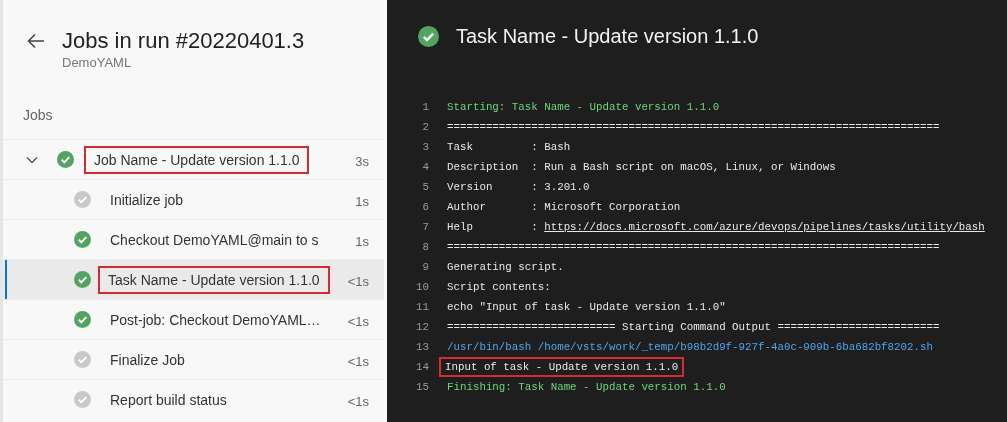 This screenshot has width=1007, height=422. I want to click on job-row: Job Name - Update version 1.1.0 3s, so click(193, 159).